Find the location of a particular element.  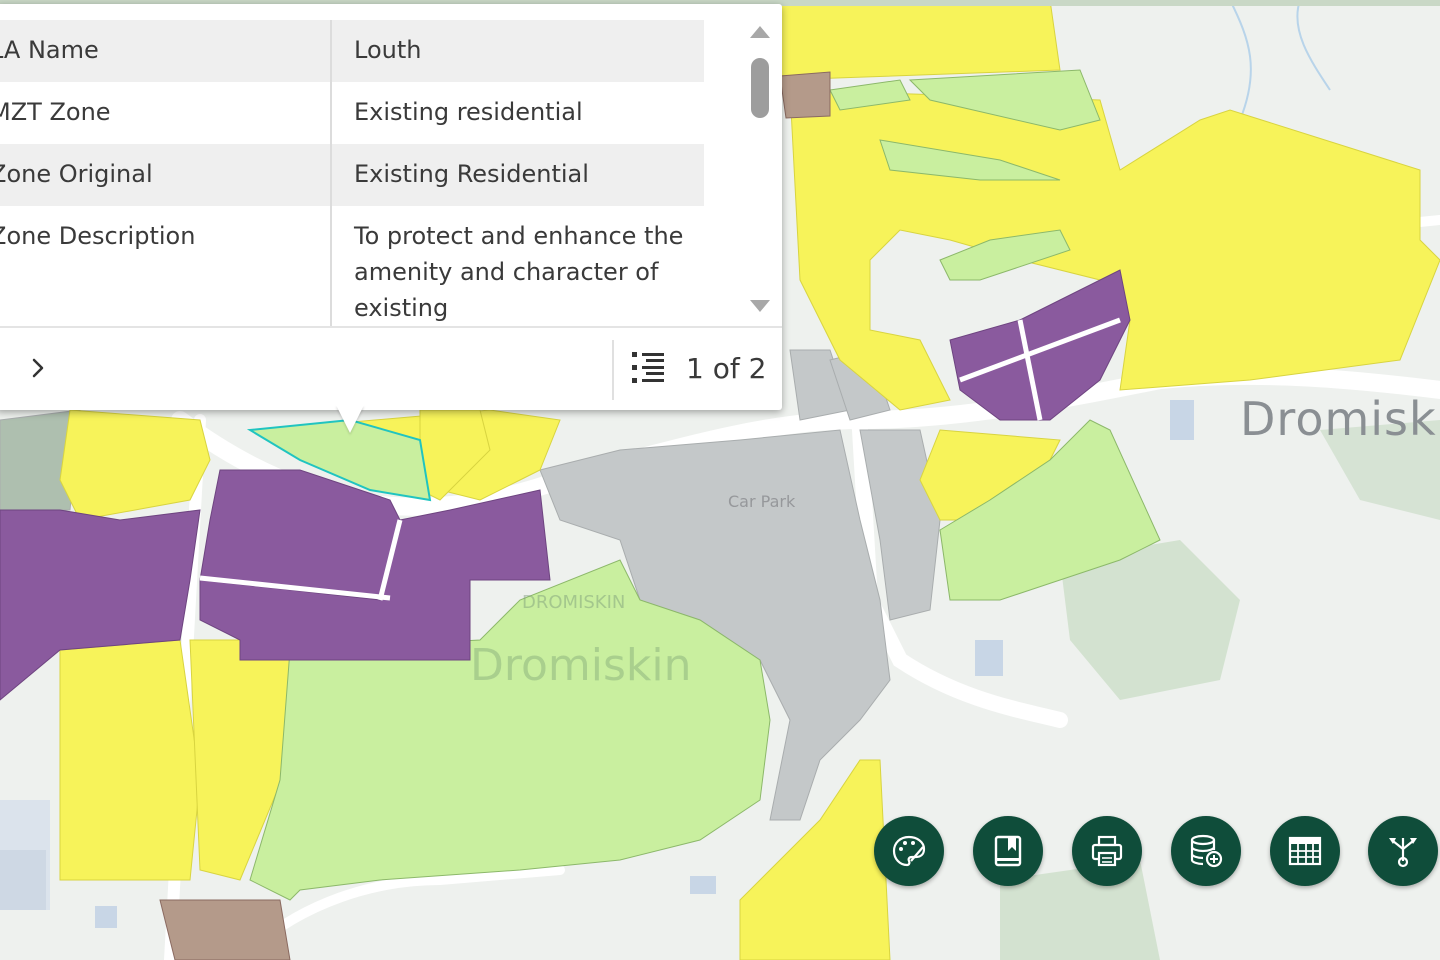

add-data-button is located at coordinates (1206, 851).